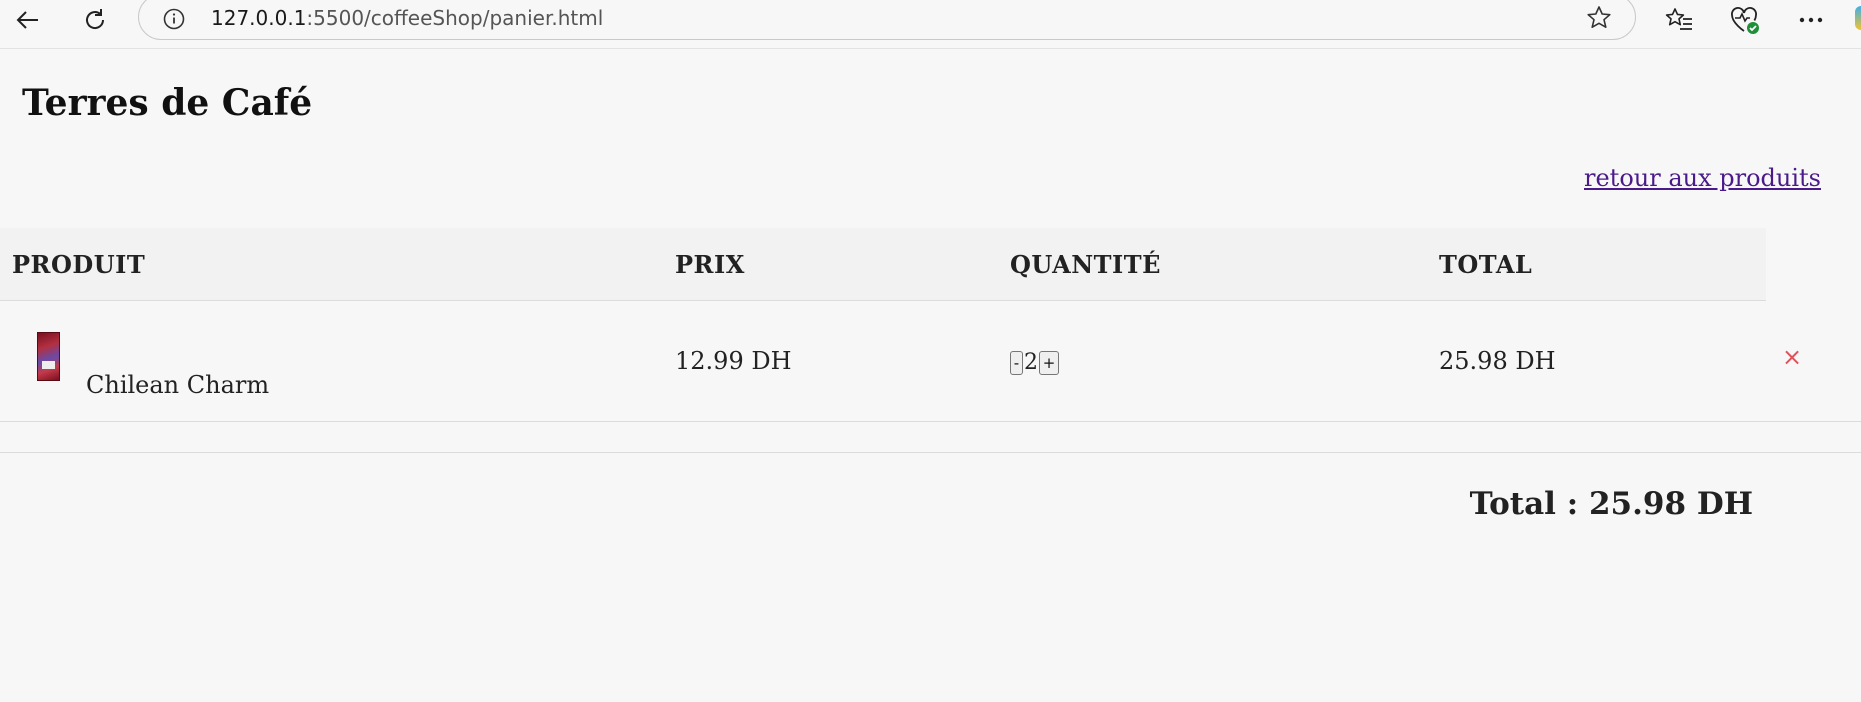 This screenshot has width=1861, height=702. Describe the element at coordinates (887, 20) in the screenshot. I see `address-bar: 127.0.0.1:5500/coffeeShop/panier.html` at that location.